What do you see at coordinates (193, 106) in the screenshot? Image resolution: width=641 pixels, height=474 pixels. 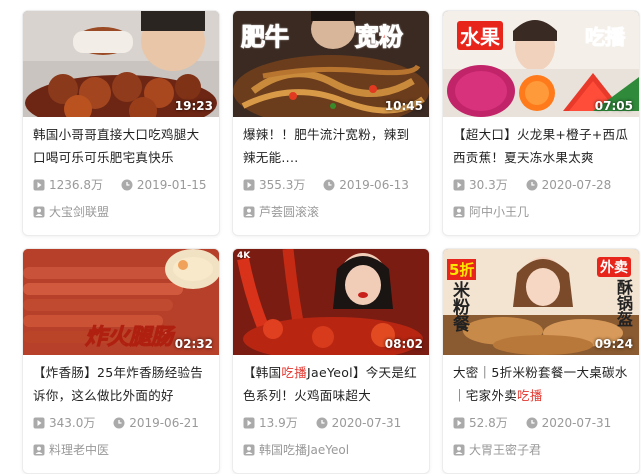 I see `duration-badge: 19:23` at bounding box center [193, 106].